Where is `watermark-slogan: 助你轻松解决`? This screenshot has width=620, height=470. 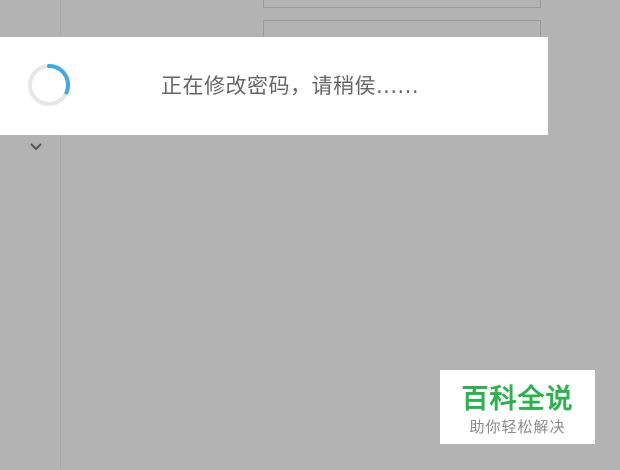
watermark-slogan: 助你轻松解决 is located at coordinates (517, 427).